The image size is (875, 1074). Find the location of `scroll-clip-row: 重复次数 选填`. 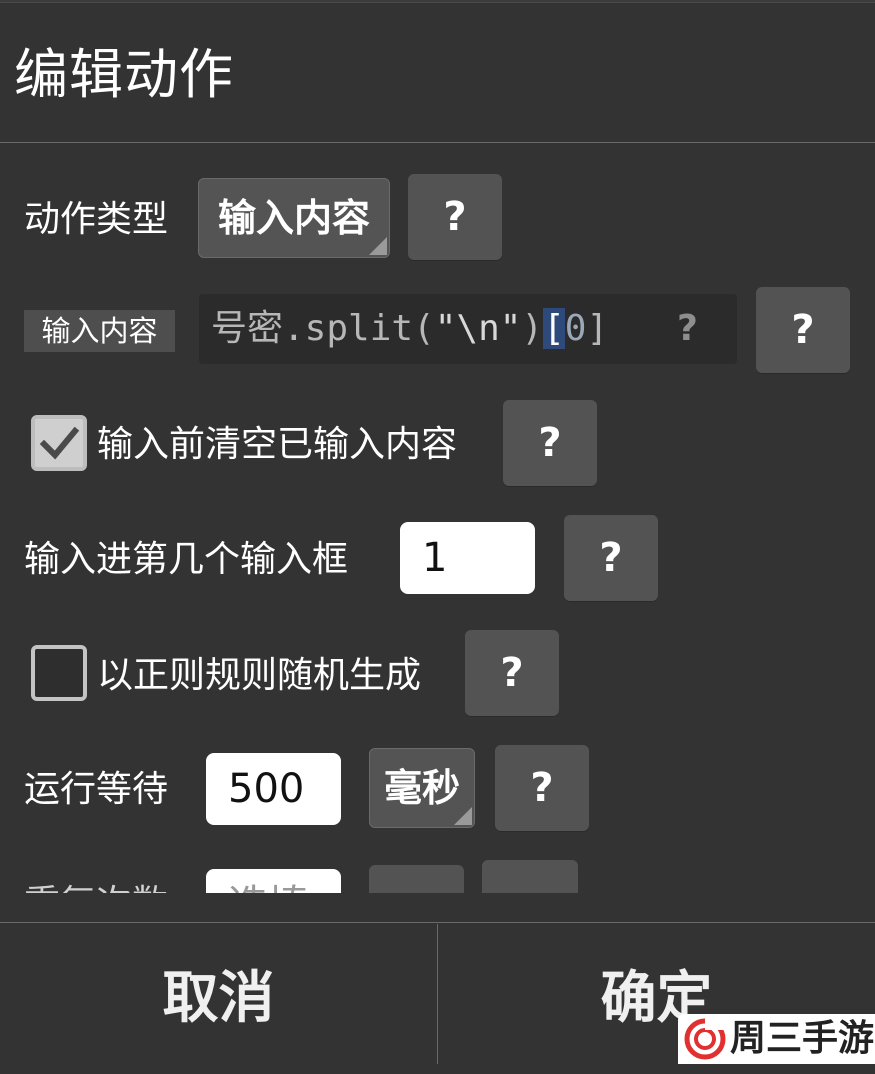

scroll-clip-row: 重复次数 选填 is located at coordinates (437, 876).